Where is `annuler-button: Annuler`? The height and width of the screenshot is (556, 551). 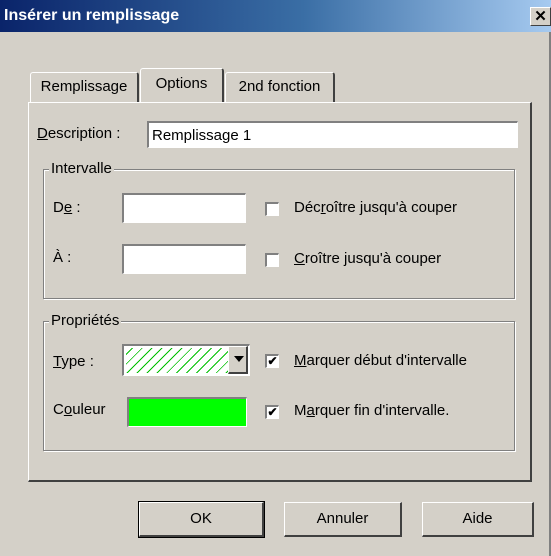 annuler-button: Annuler is located at coordinates (343, 519).